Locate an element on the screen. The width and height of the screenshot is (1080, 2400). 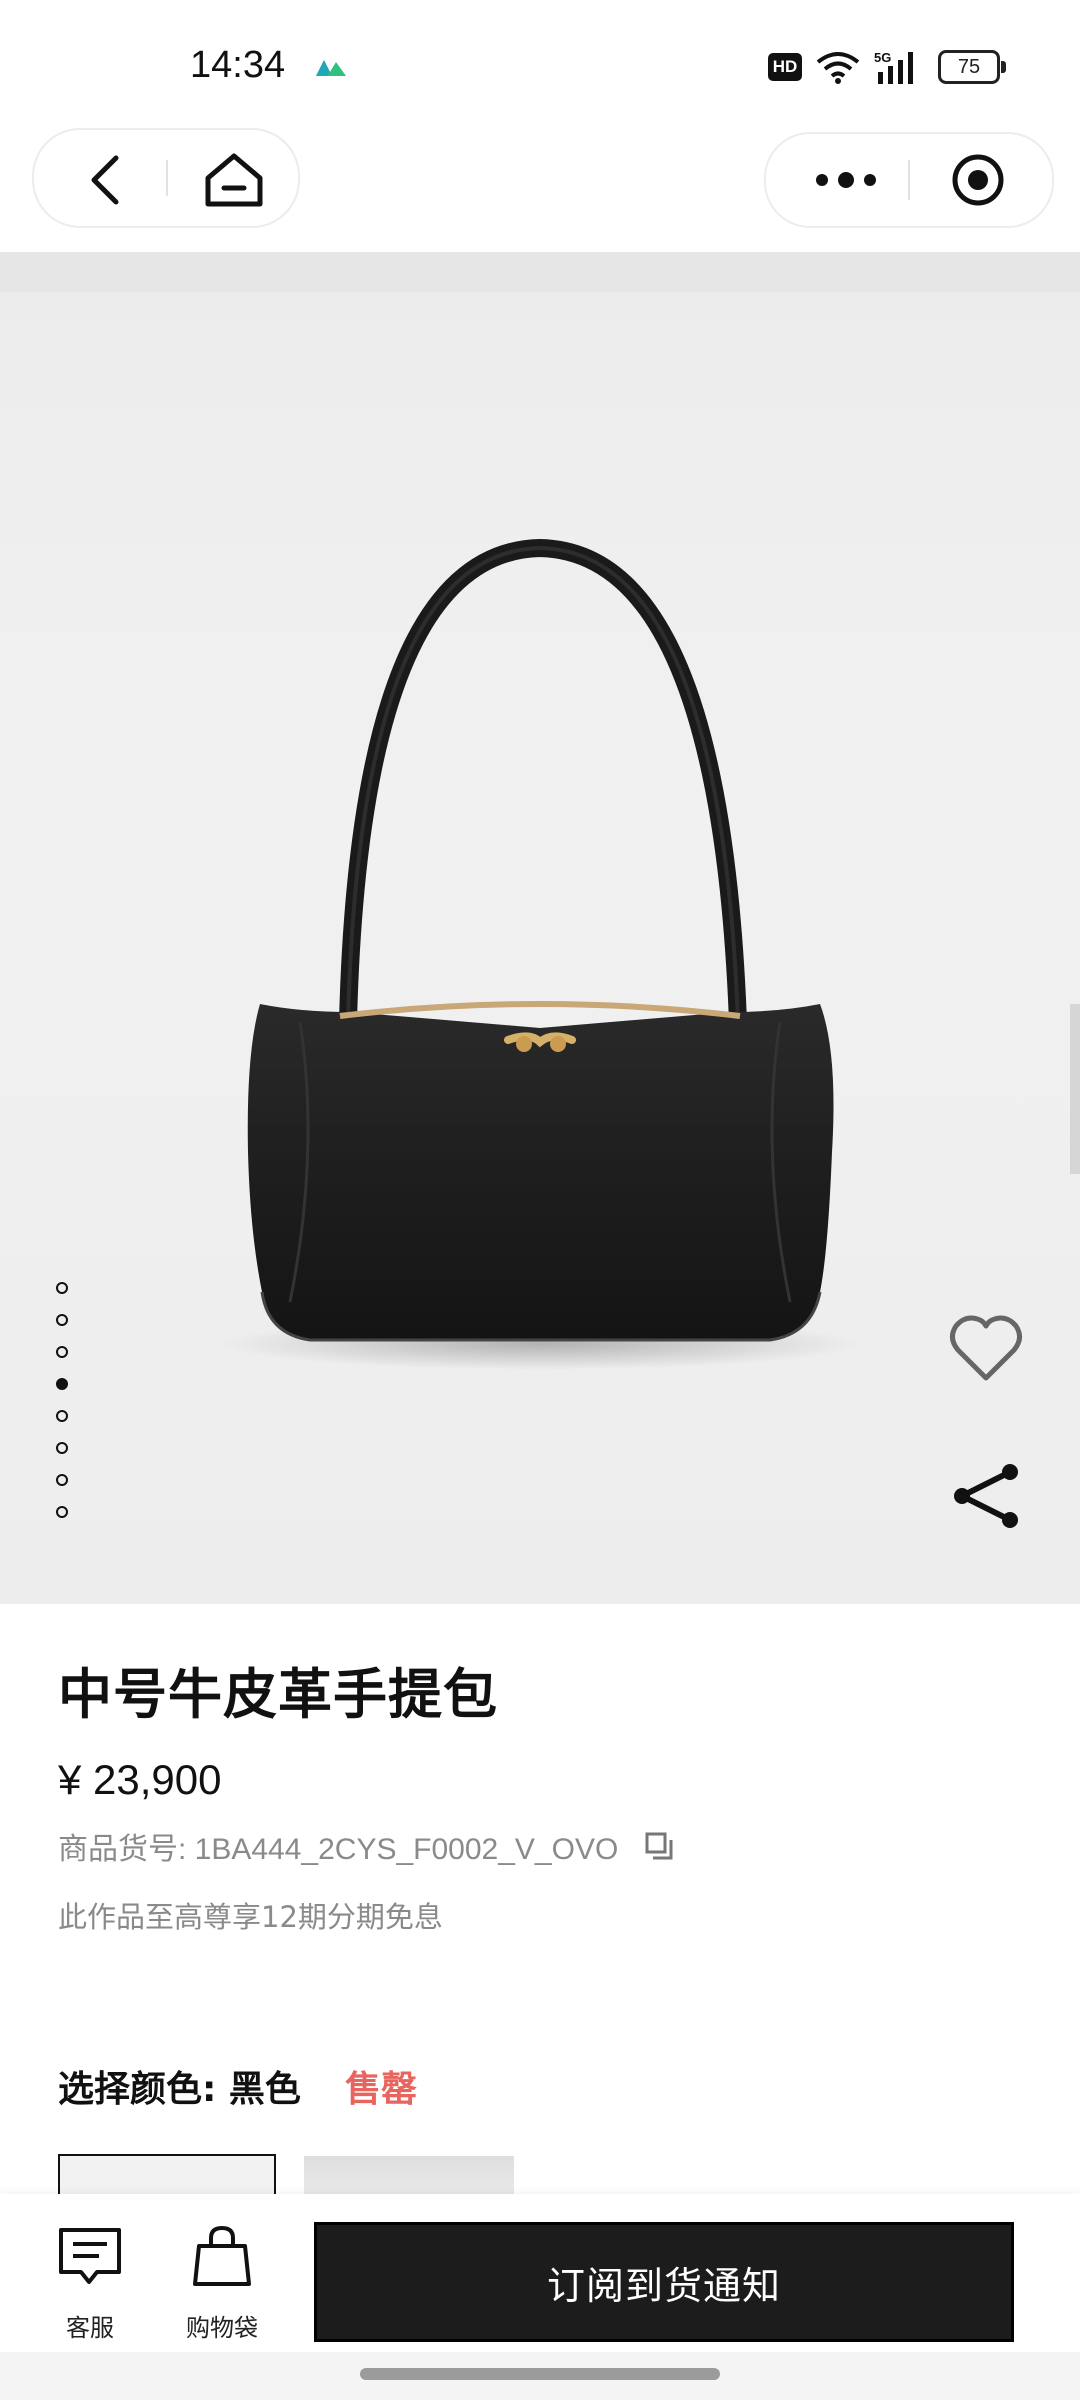
status-bar: 14:34 HD 5G 75 is located at coordinates (540, 65).